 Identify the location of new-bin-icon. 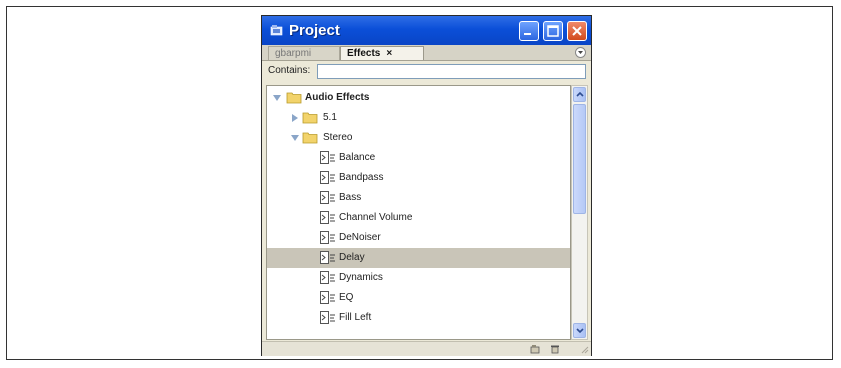
(535, 349).